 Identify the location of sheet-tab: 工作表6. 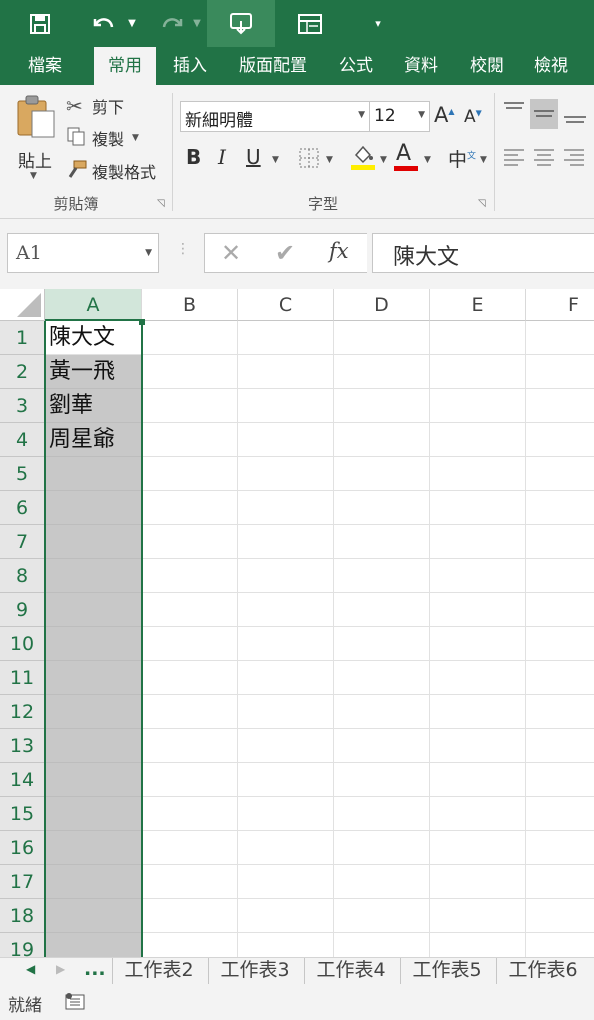
(542, 971).